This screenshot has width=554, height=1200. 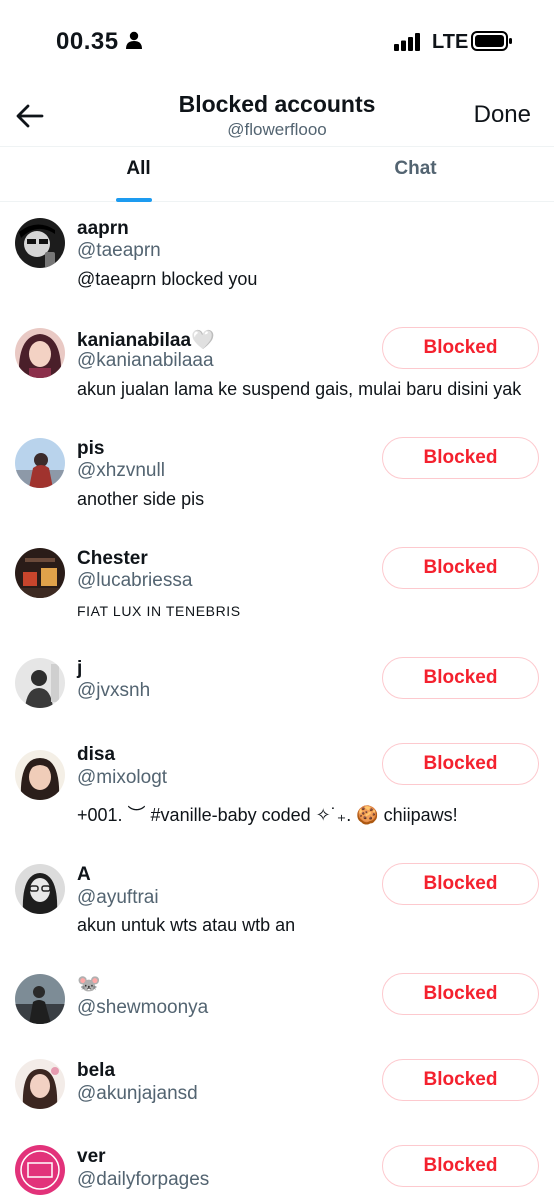 What do you see at coordinates (277, 40) in the screenshot?
I see `status-bar: 00.35 LTE` at bounding box center [277, 40].